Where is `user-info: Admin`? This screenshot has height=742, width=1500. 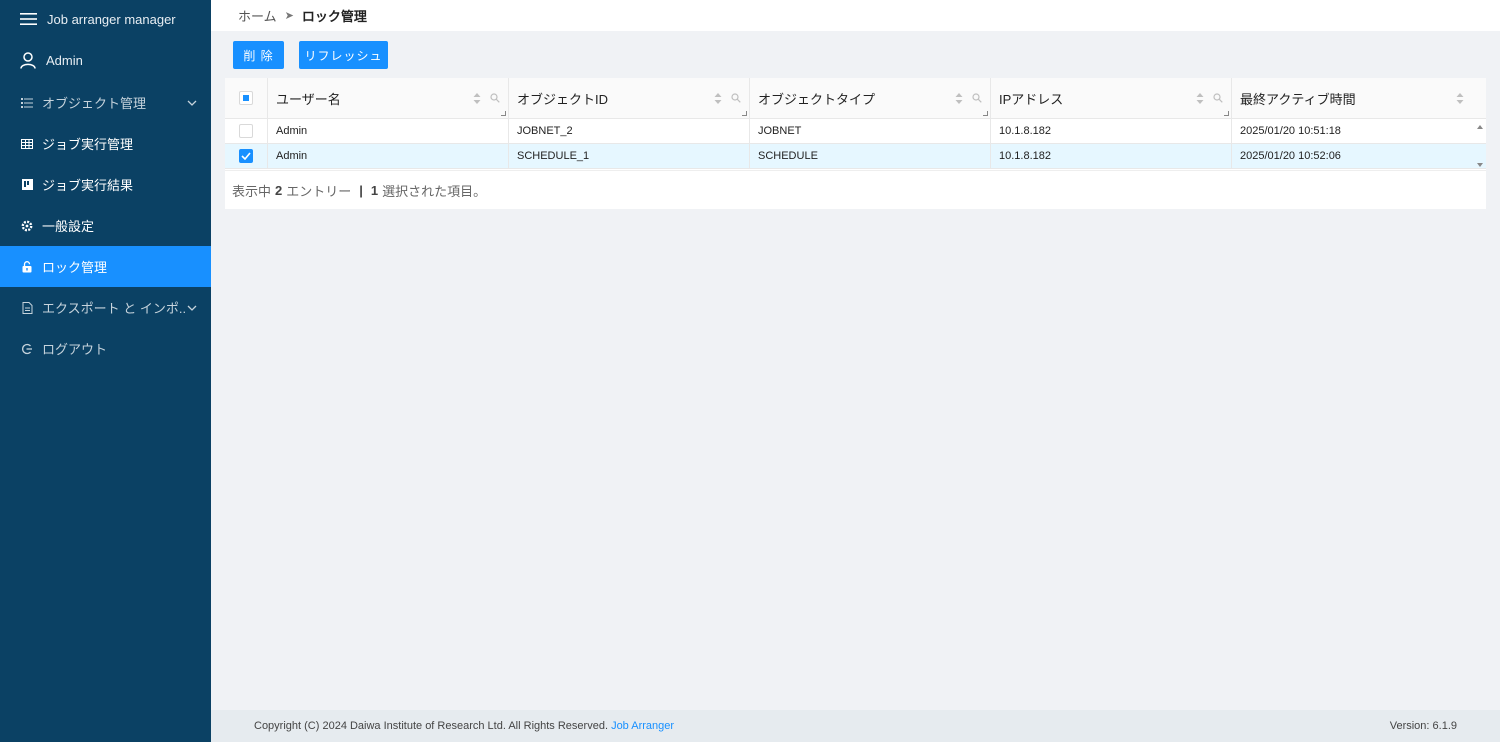 user-info: Admin is located at coordinates (105, 60).